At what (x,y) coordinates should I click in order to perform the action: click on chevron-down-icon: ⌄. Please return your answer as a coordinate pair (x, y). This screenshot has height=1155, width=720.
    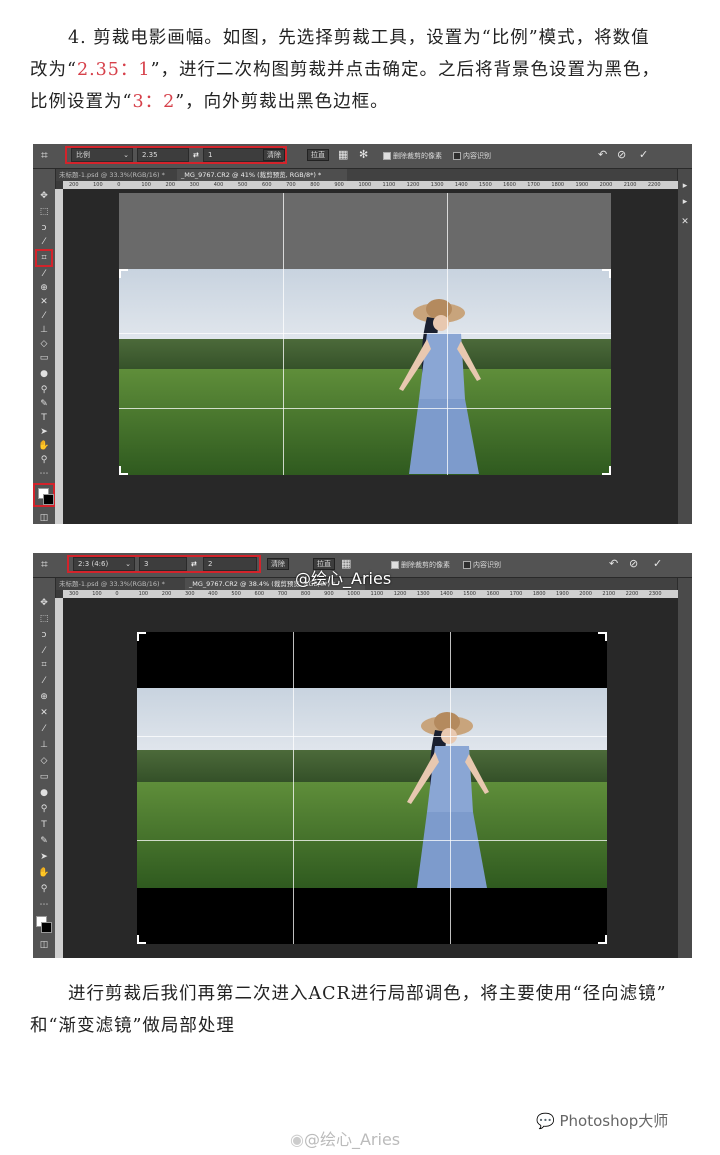
    Looking at the image, I should click on (126, 155).